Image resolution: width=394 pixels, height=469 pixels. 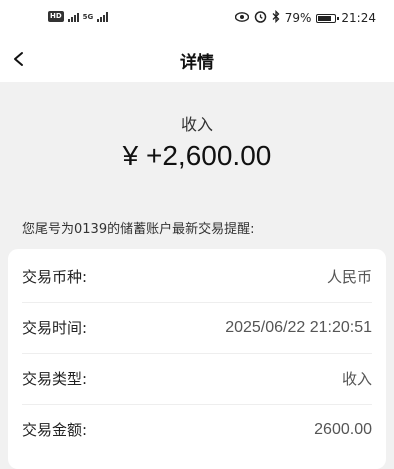 I want to click on status-bar: HD 5G 79% 21:24, so click(x=197, y=18).